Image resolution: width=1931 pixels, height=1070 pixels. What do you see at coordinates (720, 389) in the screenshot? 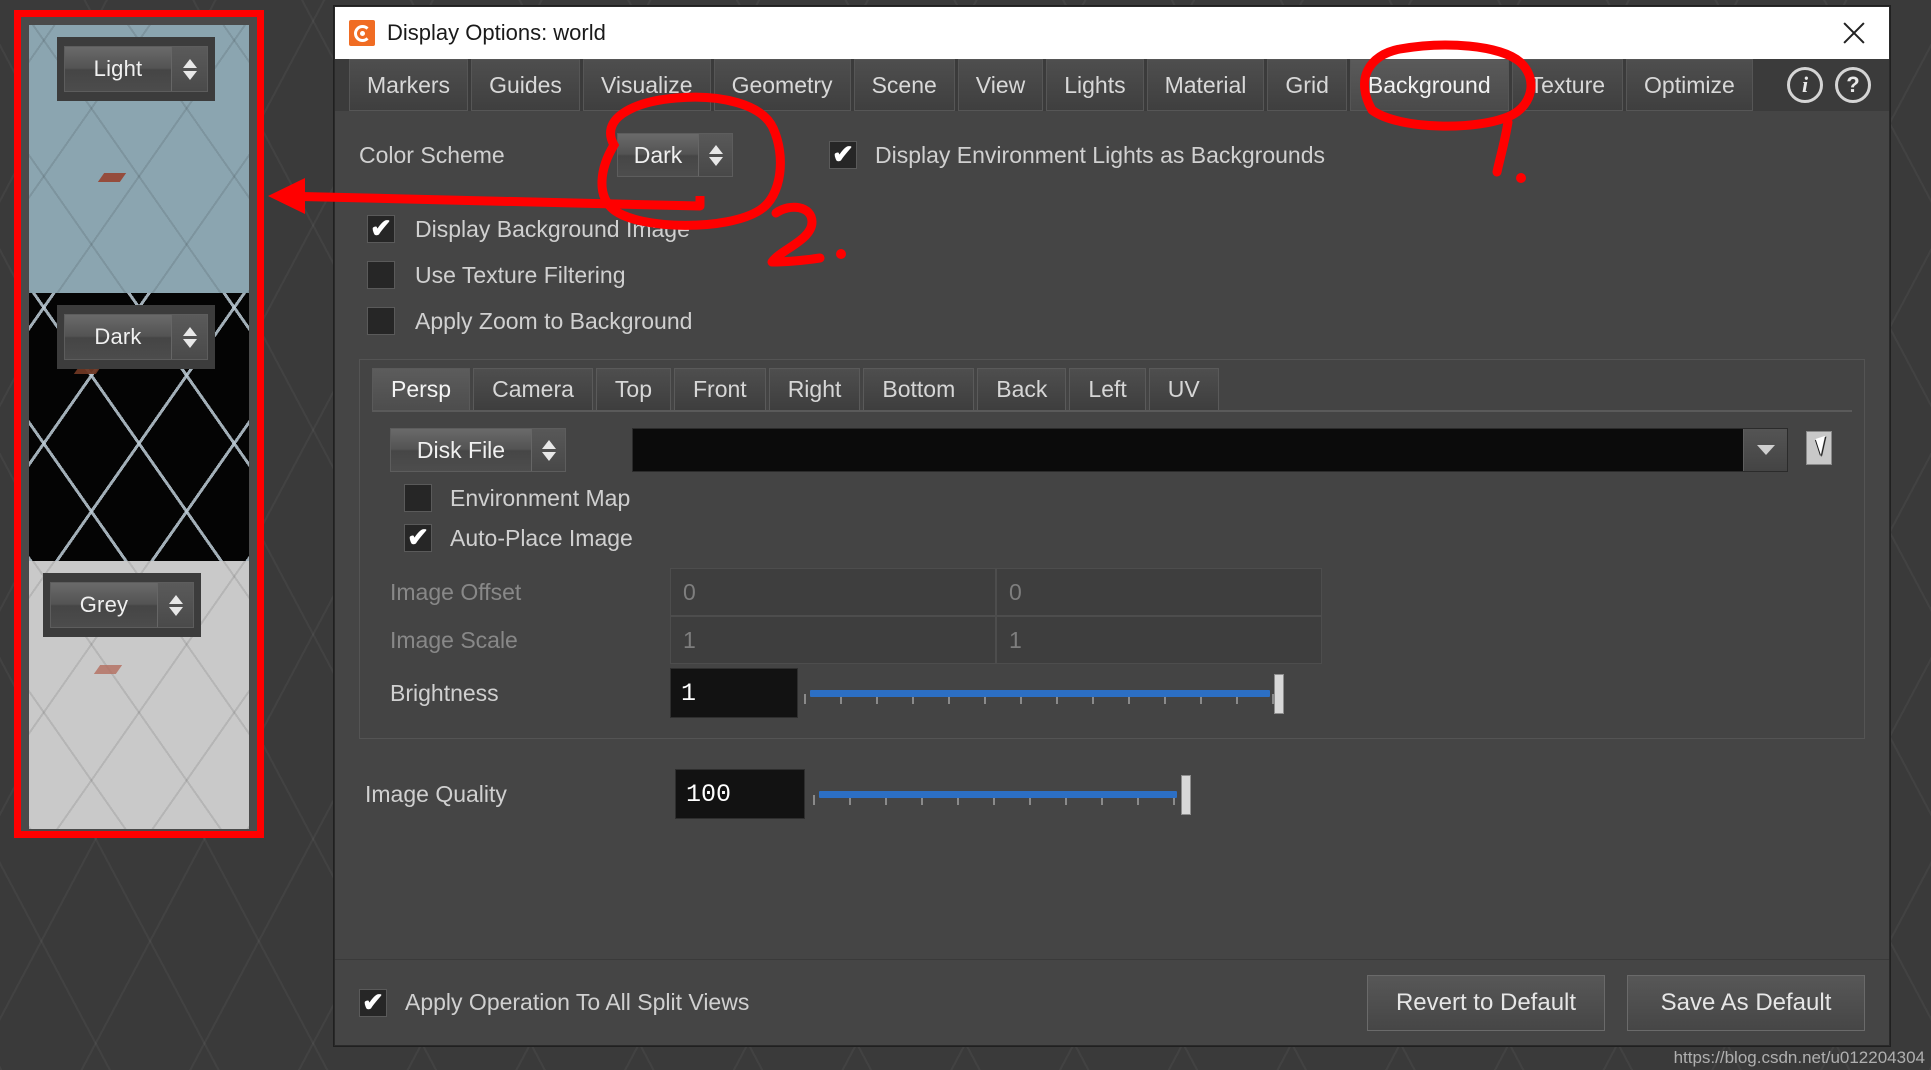
I see `view-tab-front: Front` at bounding box center [720, 389].